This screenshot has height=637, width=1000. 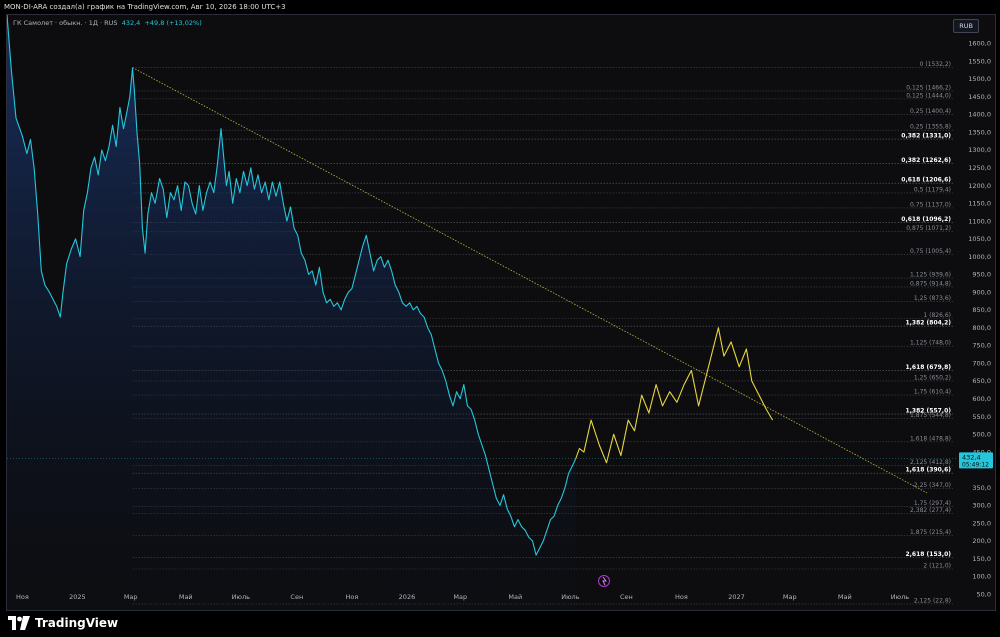 I want to click on fib-level-label: 1,25 (650,2), so click(x=932, y=377).